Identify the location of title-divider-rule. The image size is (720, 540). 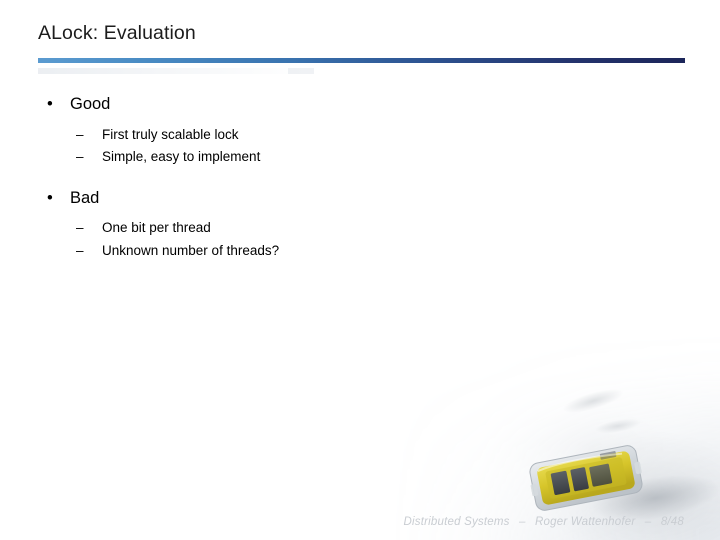
(361, 60).